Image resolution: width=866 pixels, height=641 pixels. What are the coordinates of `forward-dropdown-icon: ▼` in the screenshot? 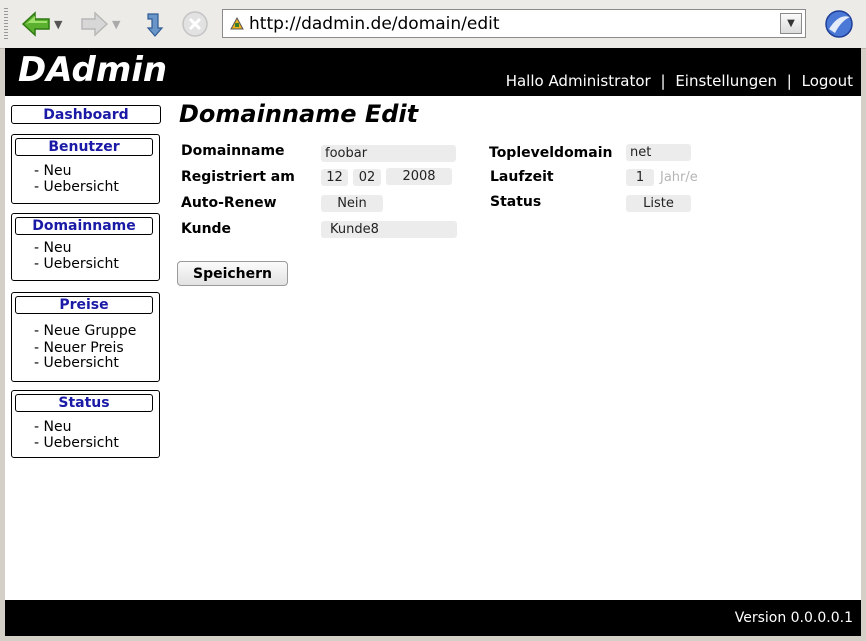 It's located at (116, 24).